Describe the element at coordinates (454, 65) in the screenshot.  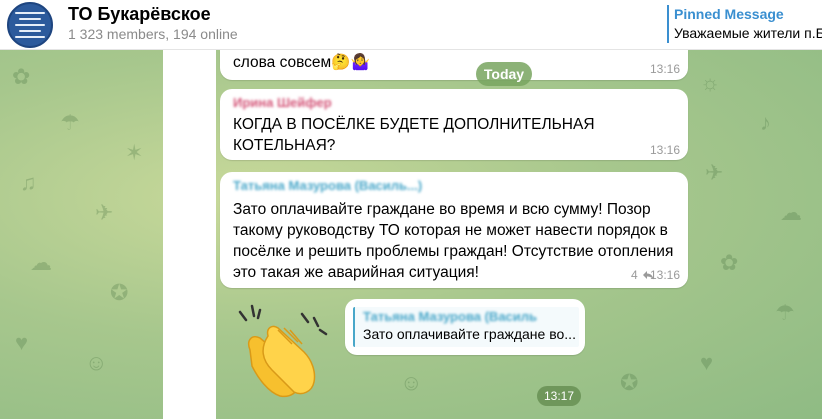
I see `message-bubble: слова совсем🤔🤷‍♀️ 13:16` at that location.